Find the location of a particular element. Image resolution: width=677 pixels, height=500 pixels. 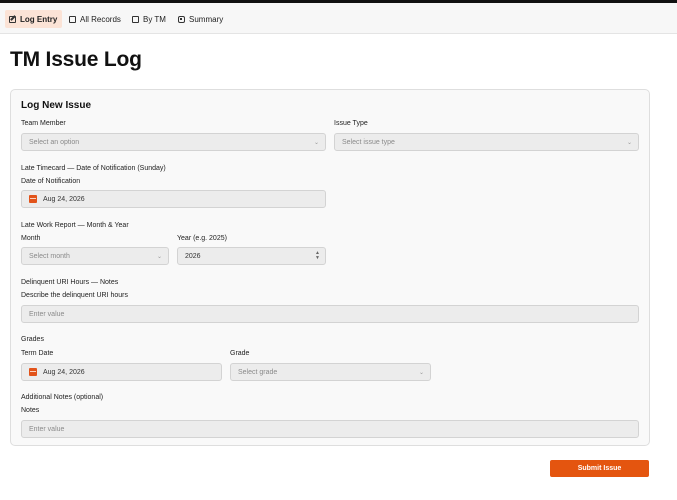

tab-log-entry: Log Entry is located at coordinates (34, 19).